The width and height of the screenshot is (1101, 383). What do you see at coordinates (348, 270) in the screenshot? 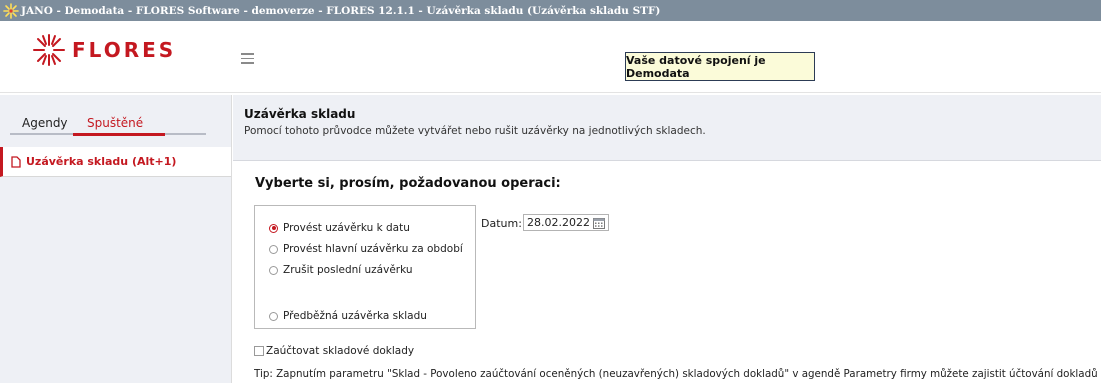
I see `option-label: Zrušit poslední uzávěrku` at bounding box center [348, 270].